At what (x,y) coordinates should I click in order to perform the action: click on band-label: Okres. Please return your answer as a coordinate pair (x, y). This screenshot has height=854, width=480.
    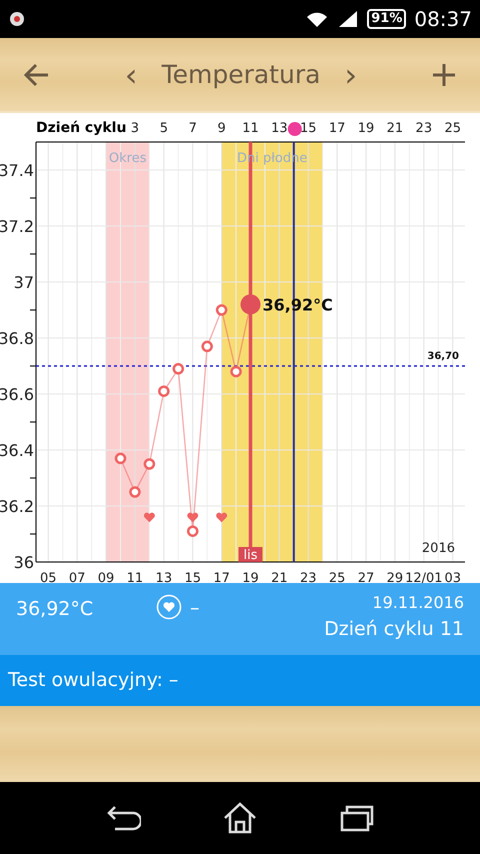
    Looking at the image, I should click on (127, 158).